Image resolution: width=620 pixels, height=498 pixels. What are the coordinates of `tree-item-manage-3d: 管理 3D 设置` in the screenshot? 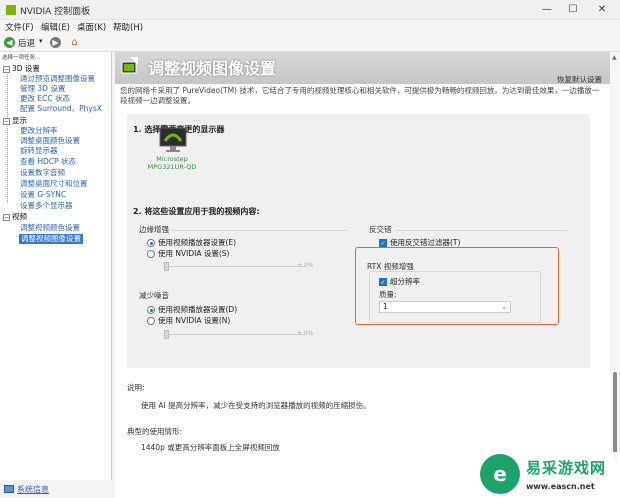 It's located at (42, 89).